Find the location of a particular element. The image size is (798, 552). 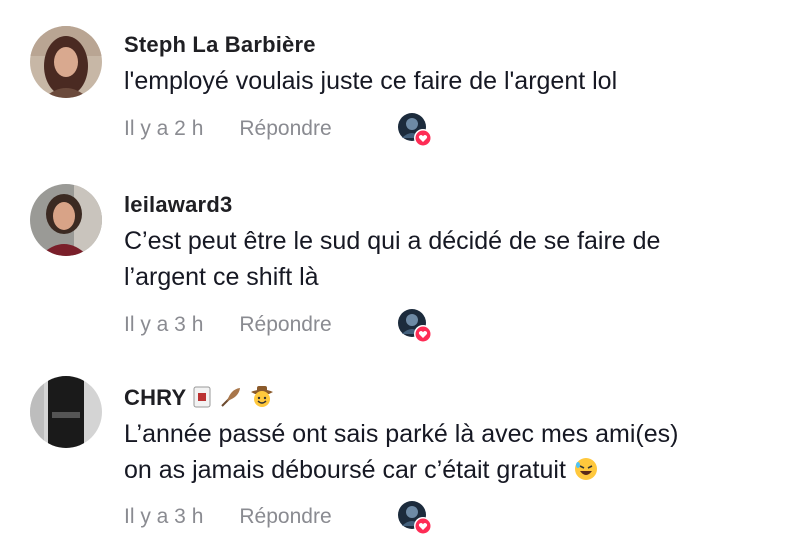

comment-timestamp: Il y a 2 h is located at coordinates (164, 128).